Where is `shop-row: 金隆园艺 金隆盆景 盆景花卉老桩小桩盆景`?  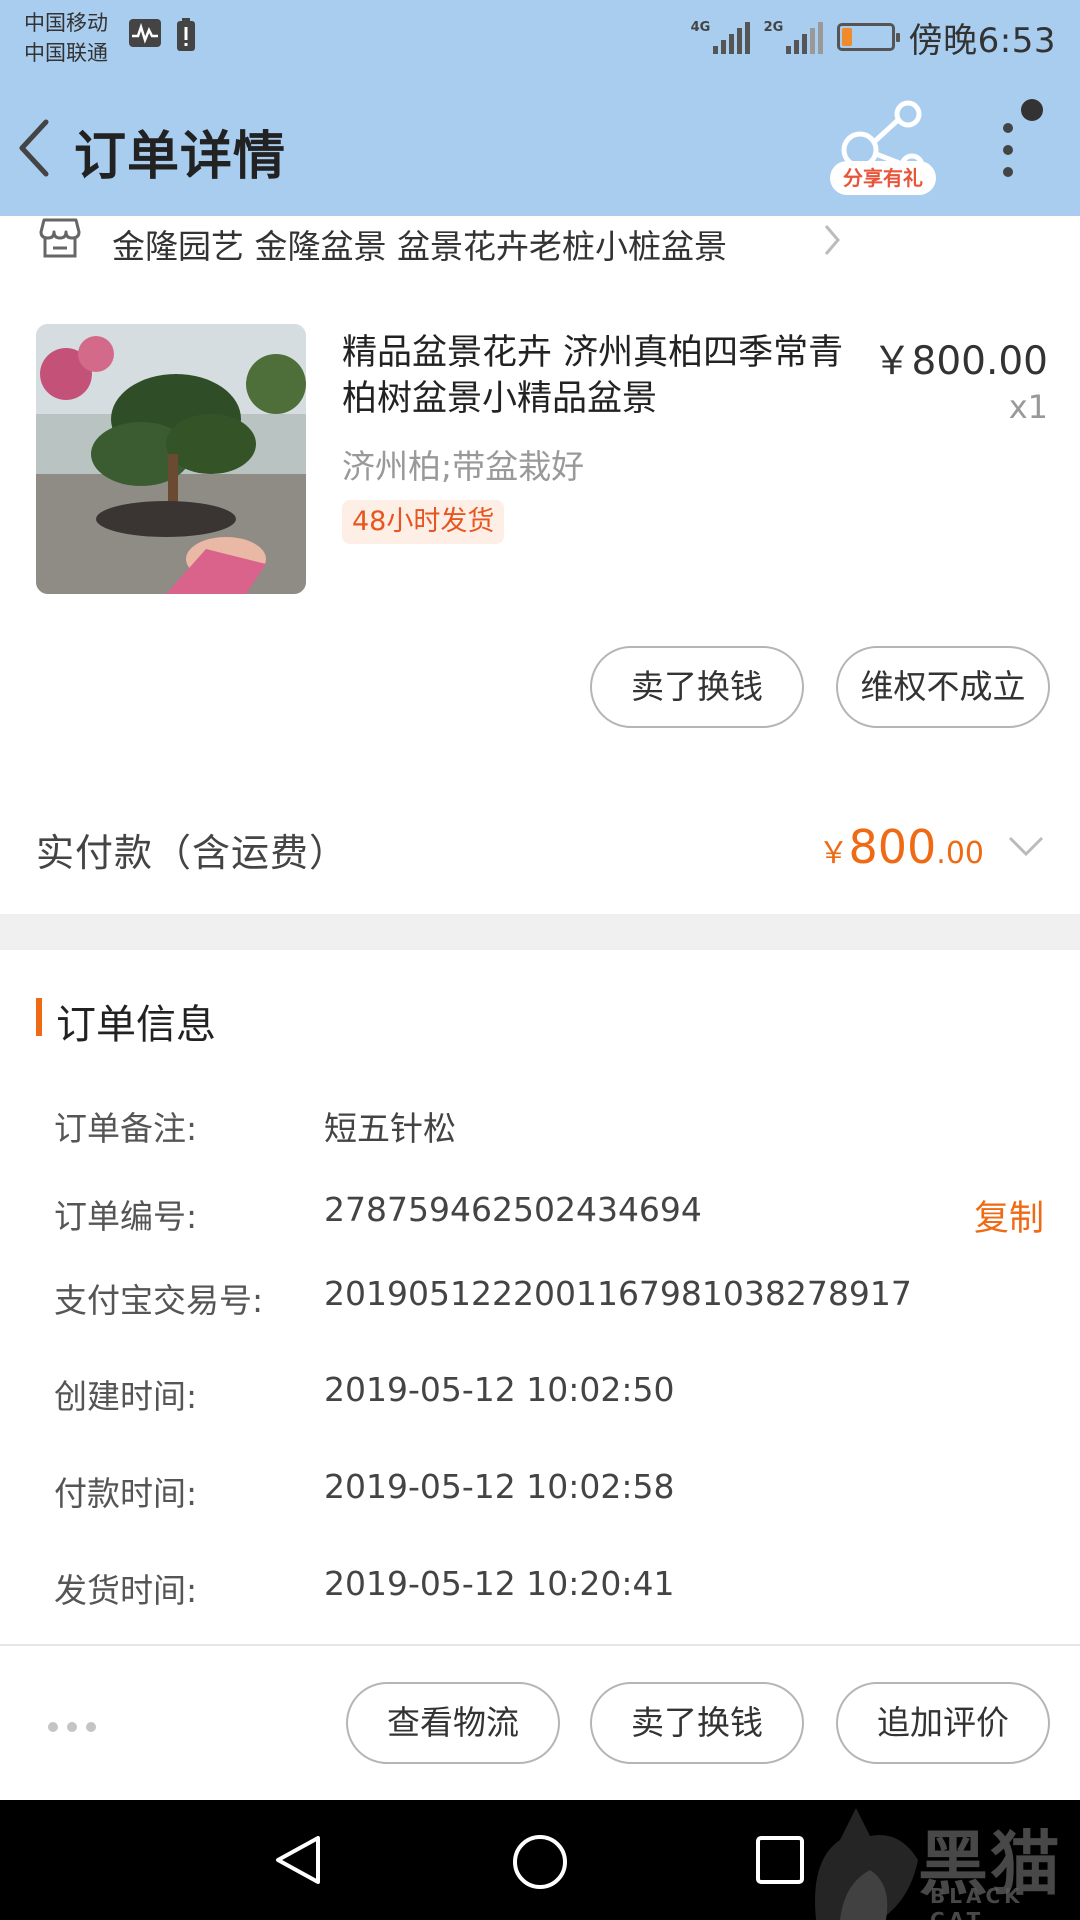
shop-row: 金隆园艺 金隆盆景 盆景花卉老桩小桩盆景 is located at coordinates (540, 243).